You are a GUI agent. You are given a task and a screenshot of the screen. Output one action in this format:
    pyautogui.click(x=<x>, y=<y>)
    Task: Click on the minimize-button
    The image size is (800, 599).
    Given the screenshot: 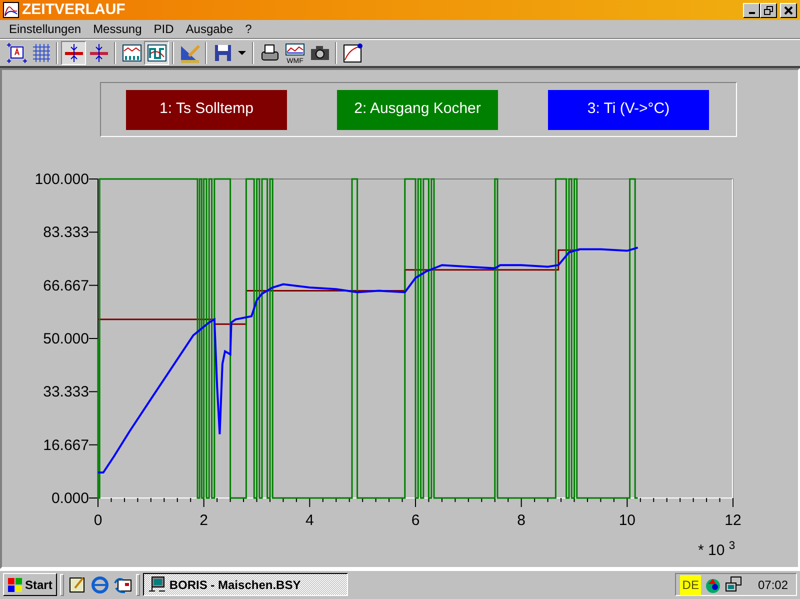 What is the action you would take?
    pyautogui.click(x=751, y=10)
    